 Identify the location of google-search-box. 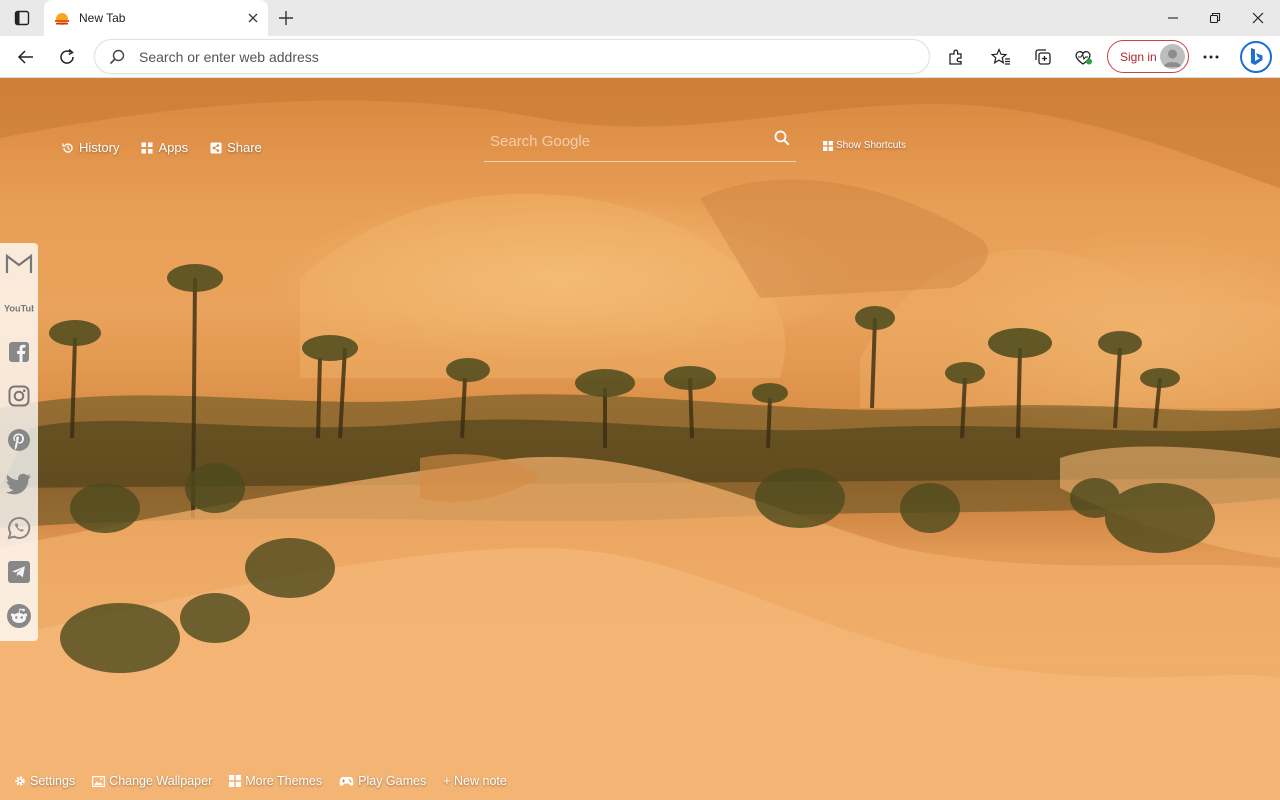
(640, 141).